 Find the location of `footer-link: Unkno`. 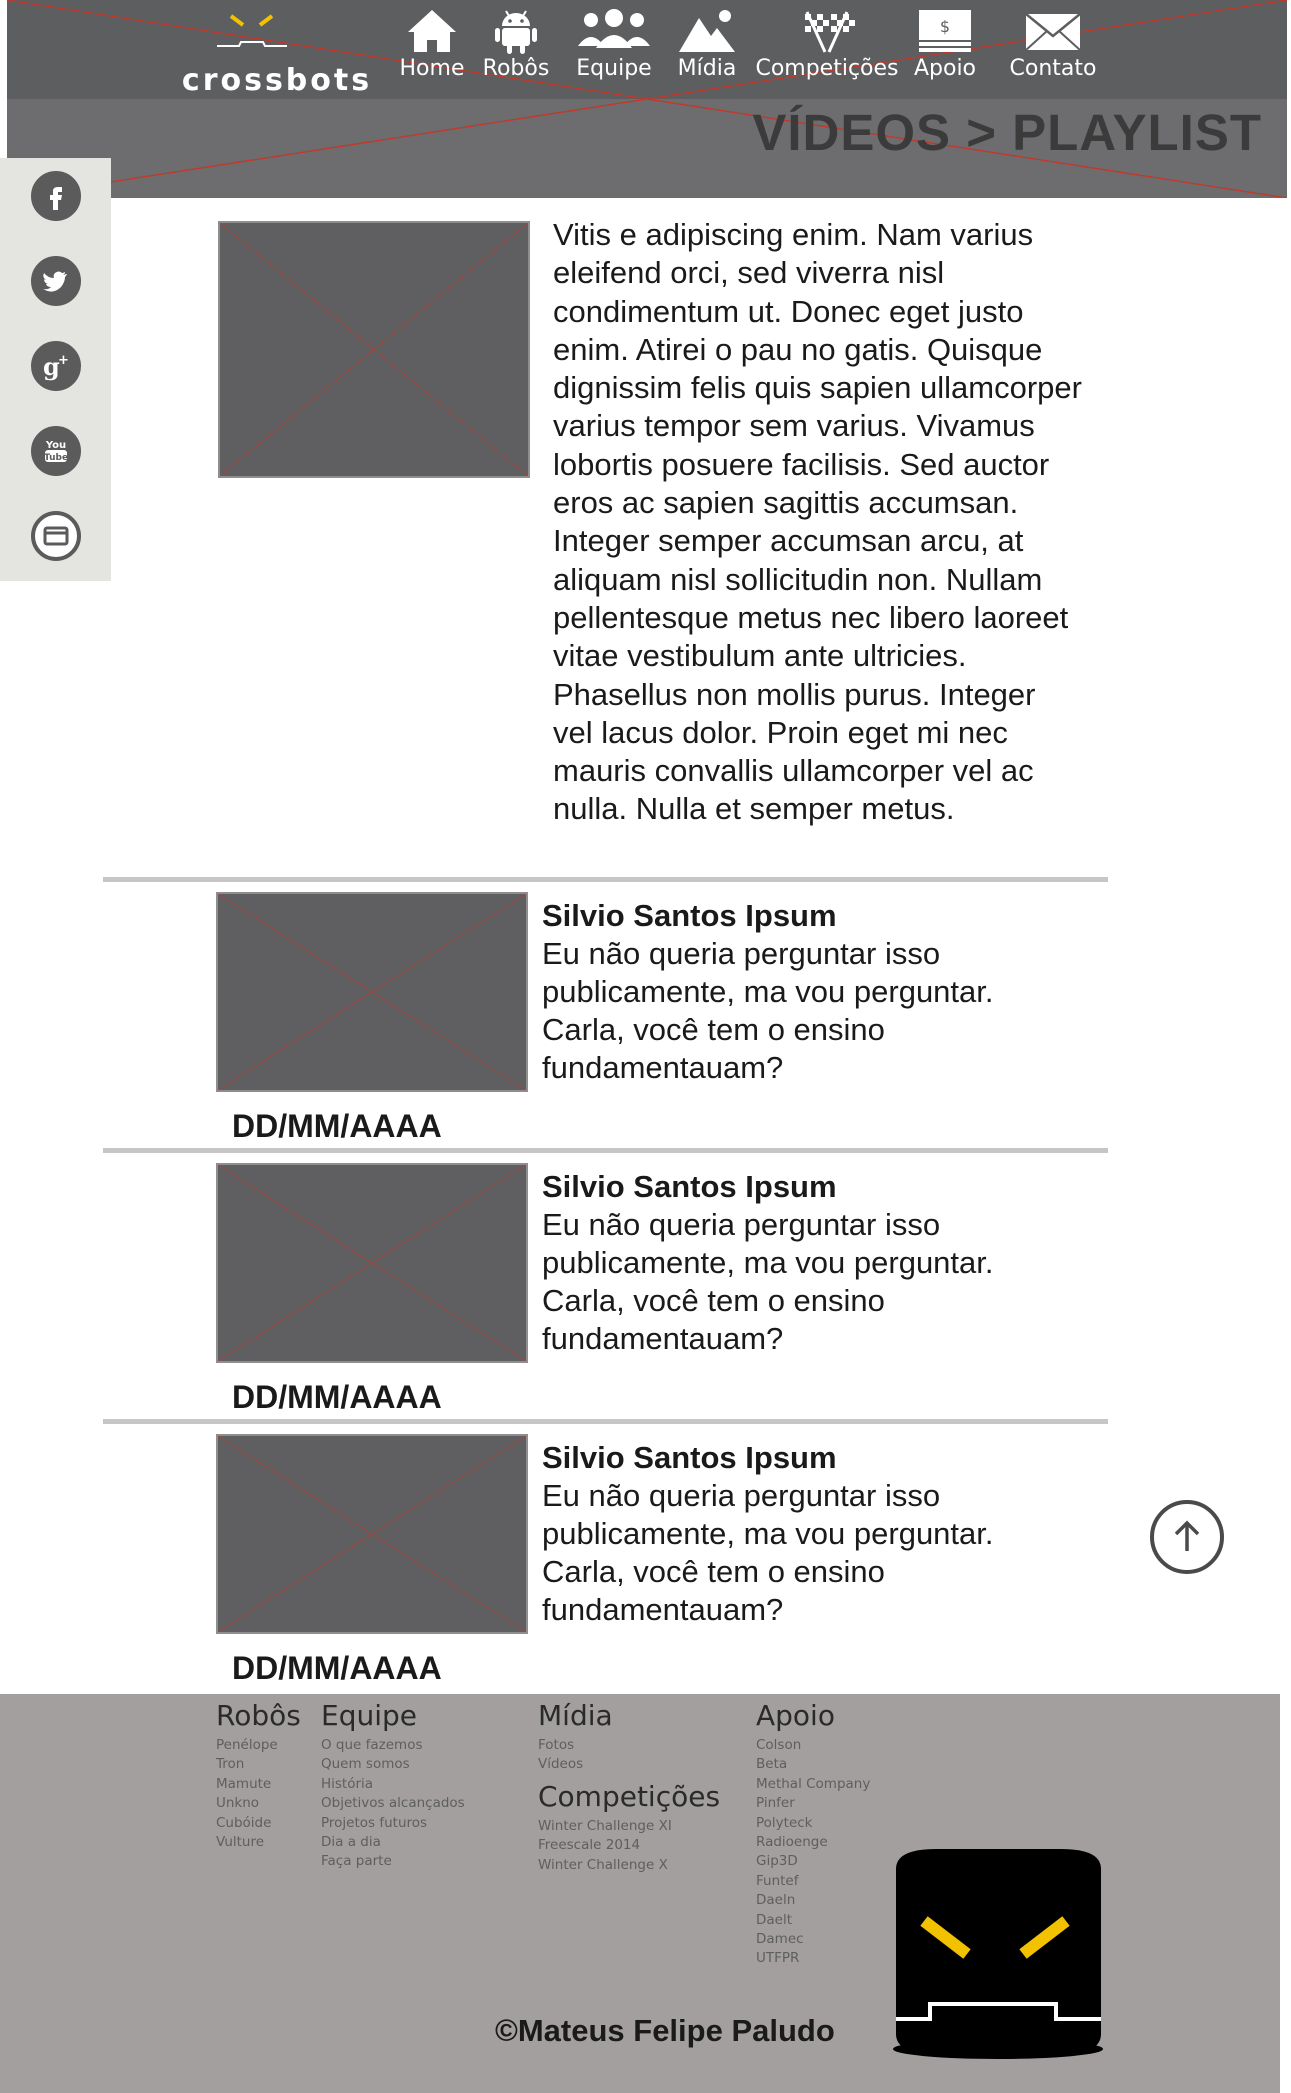

footer-link: Unkno is located at coordinates (258, 1803).